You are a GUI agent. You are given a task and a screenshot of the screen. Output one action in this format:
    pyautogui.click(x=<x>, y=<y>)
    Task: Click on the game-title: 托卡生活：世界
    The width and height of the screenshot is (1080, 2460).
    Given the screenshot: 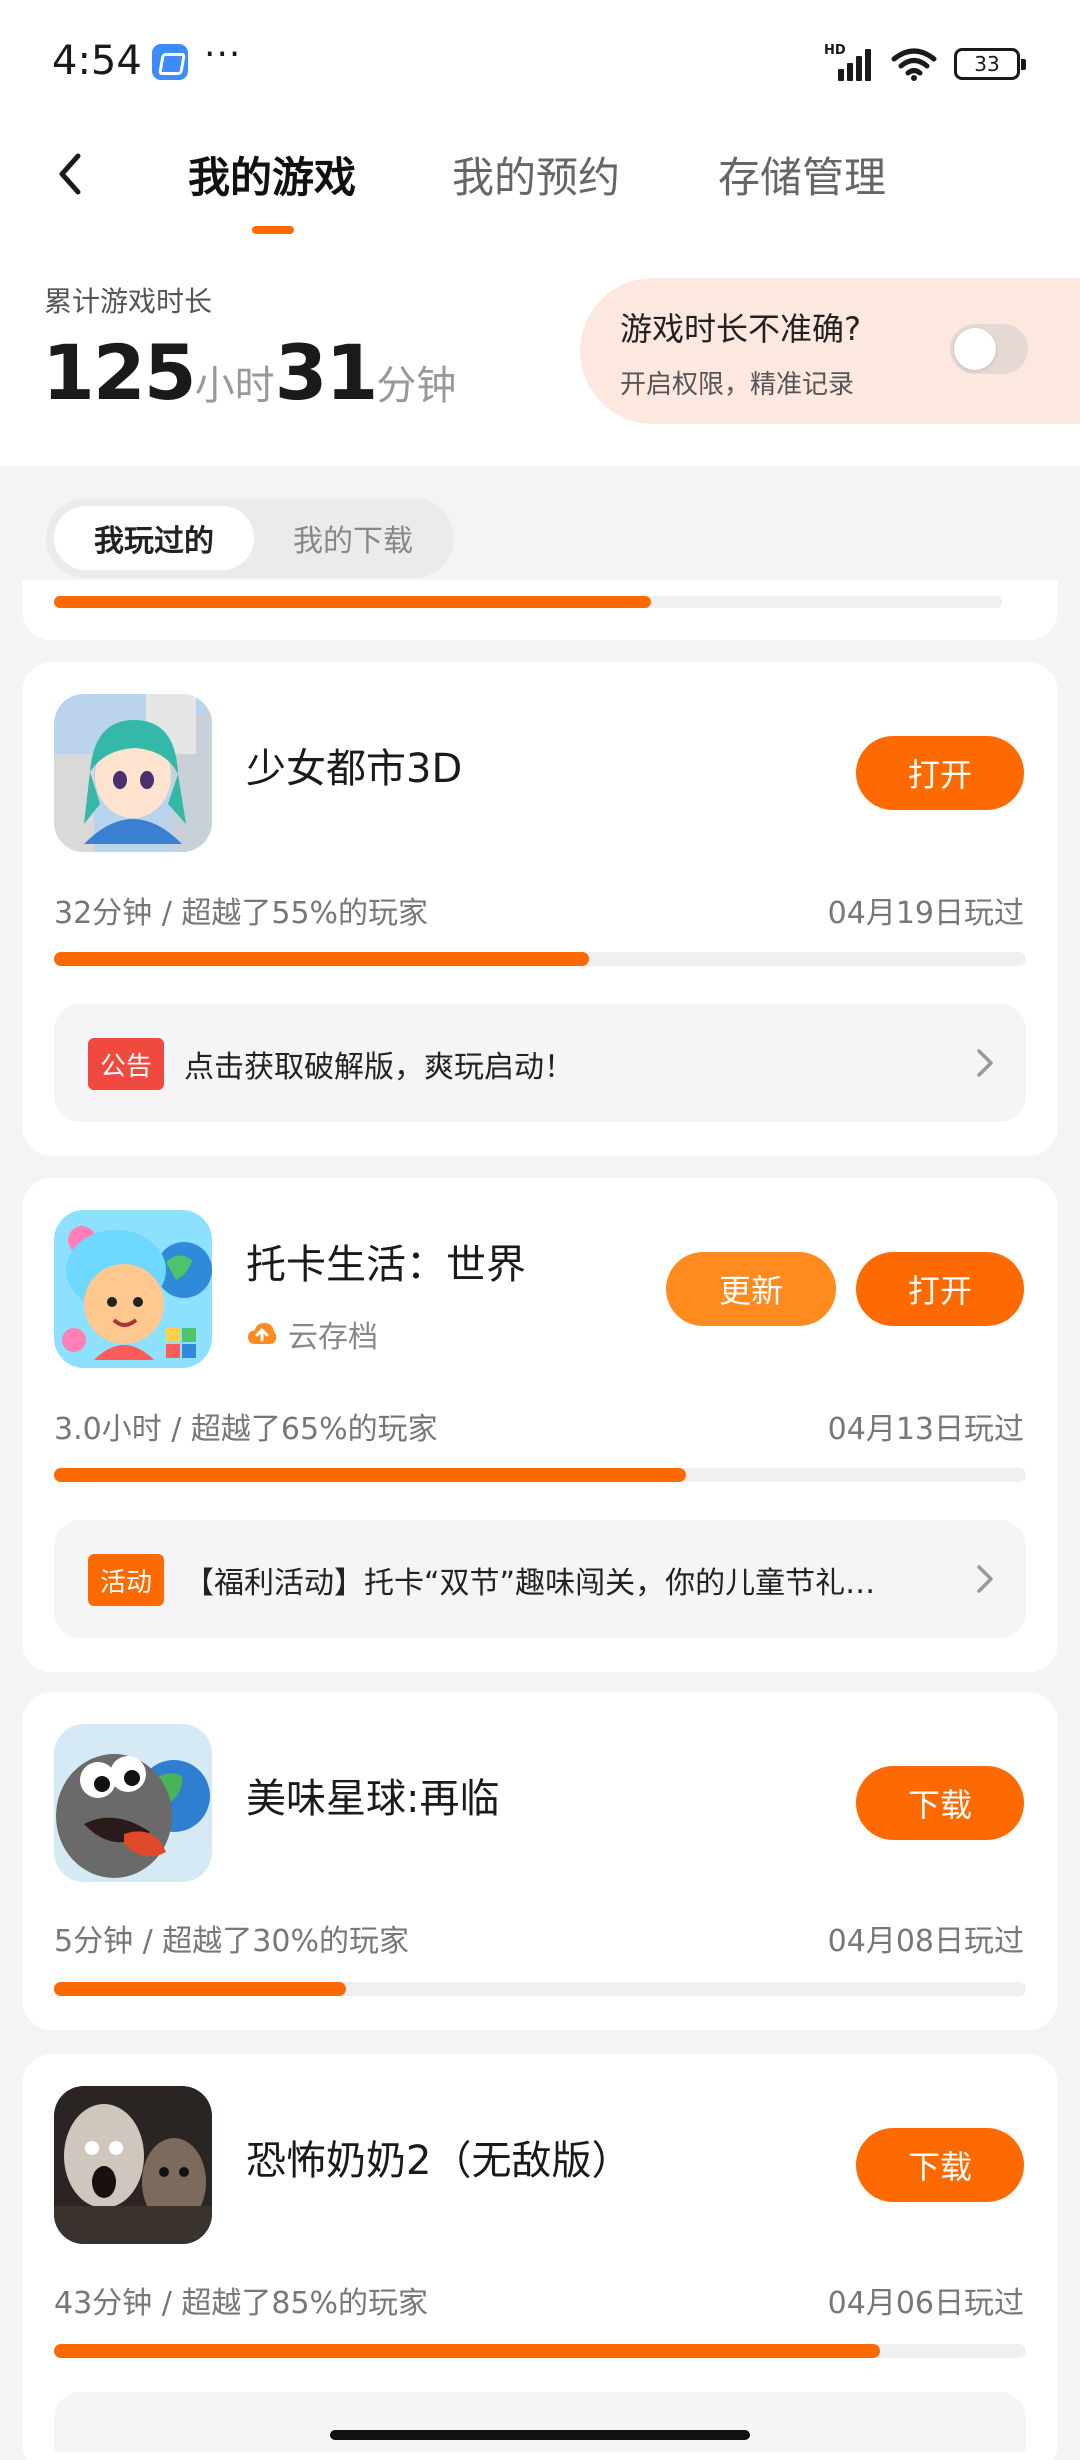 What is the action you would take?
    pyautogui.click(x=386, y=1265)
    